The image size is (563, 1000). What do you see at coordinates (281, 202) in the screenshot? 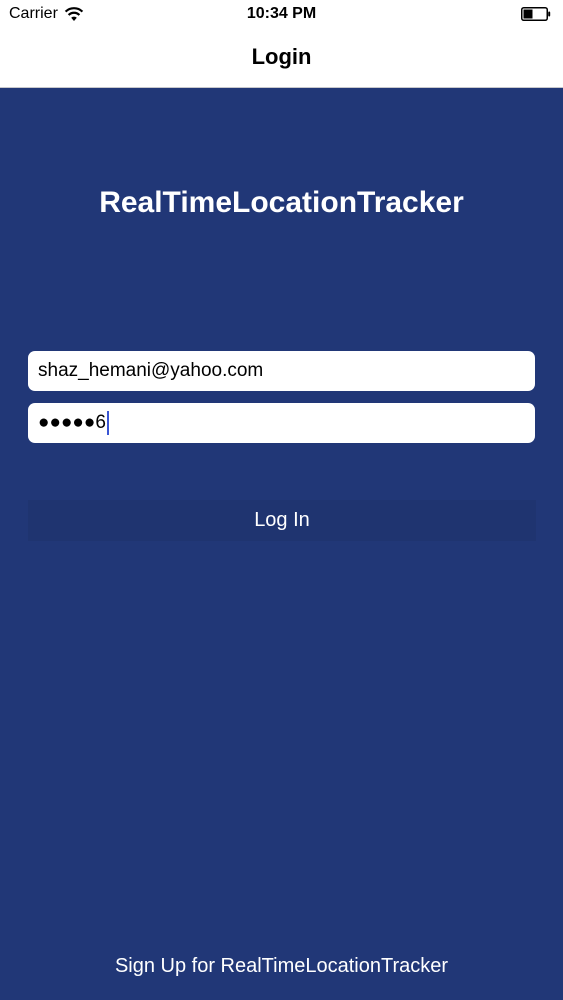
I see `app-title: RealTimeLocationTracker` at bounding box center [281, 202].